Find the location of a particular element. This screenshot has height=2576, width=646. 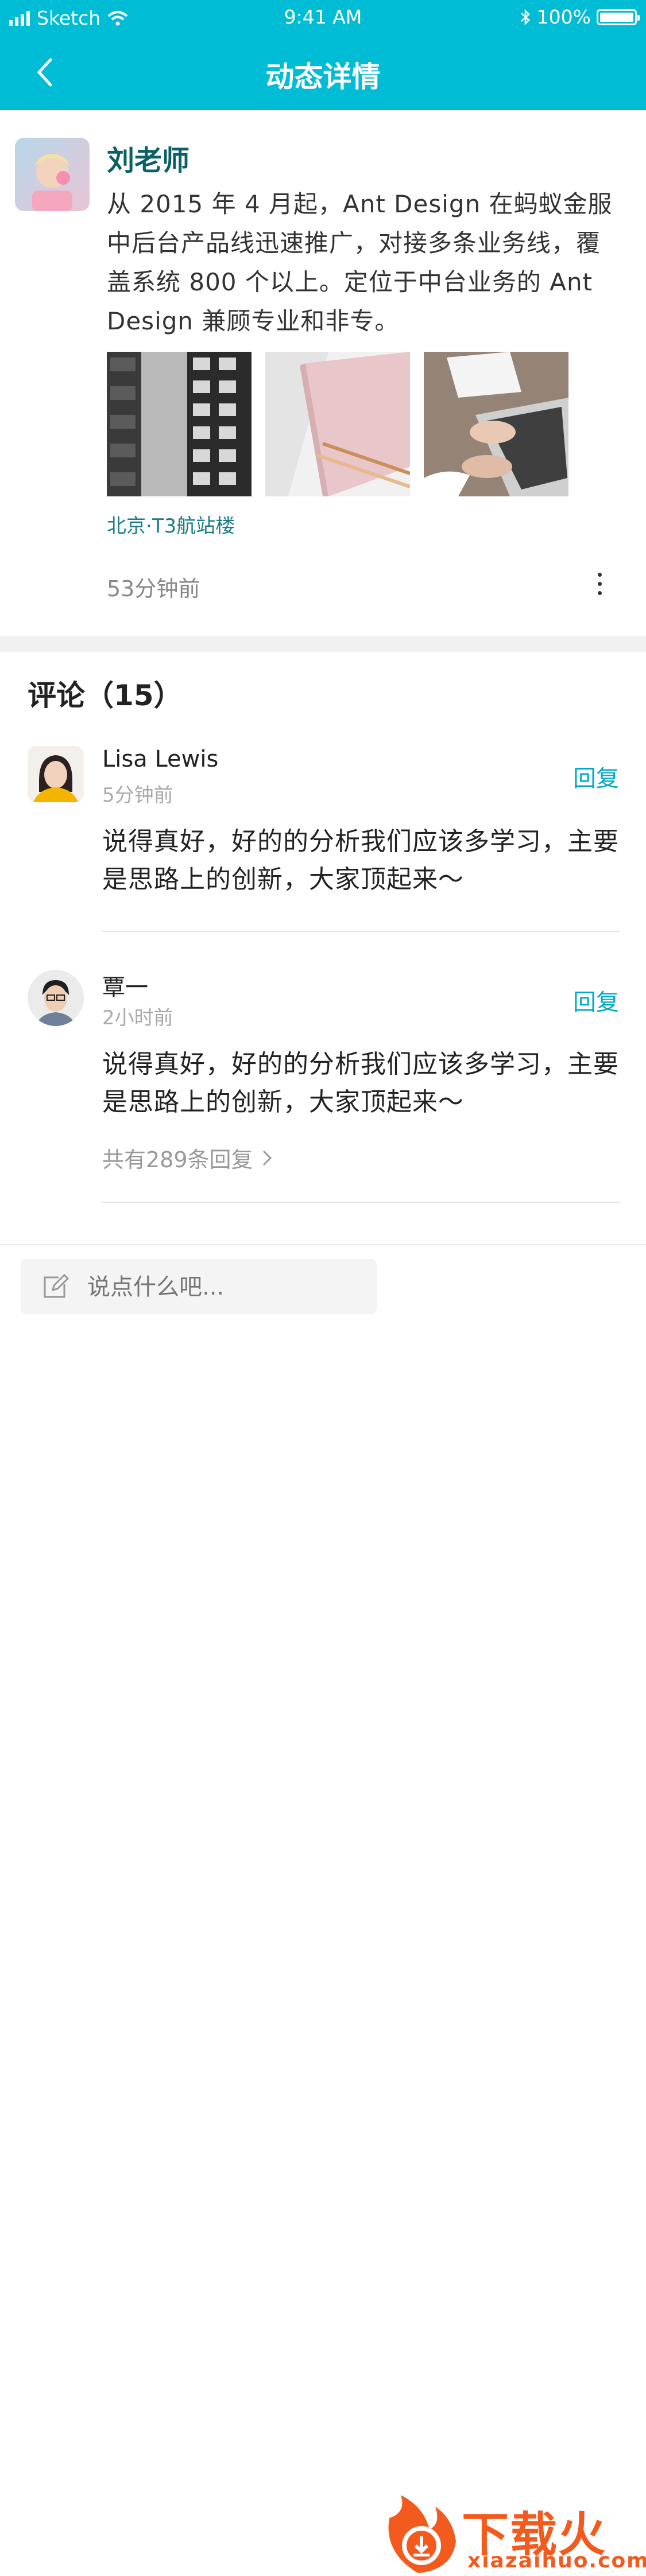

comment-time: 5分钟前 is located at coordinates (137, 795).